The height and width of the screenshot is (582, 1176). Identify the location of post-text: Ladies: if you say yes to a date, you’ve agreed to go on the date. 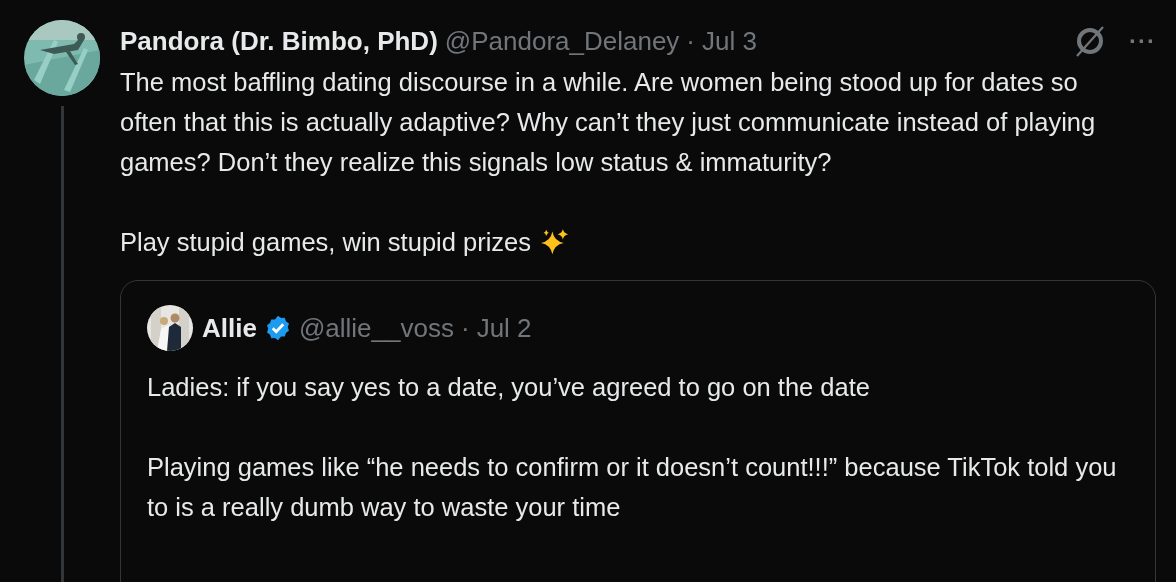
(509, 387).